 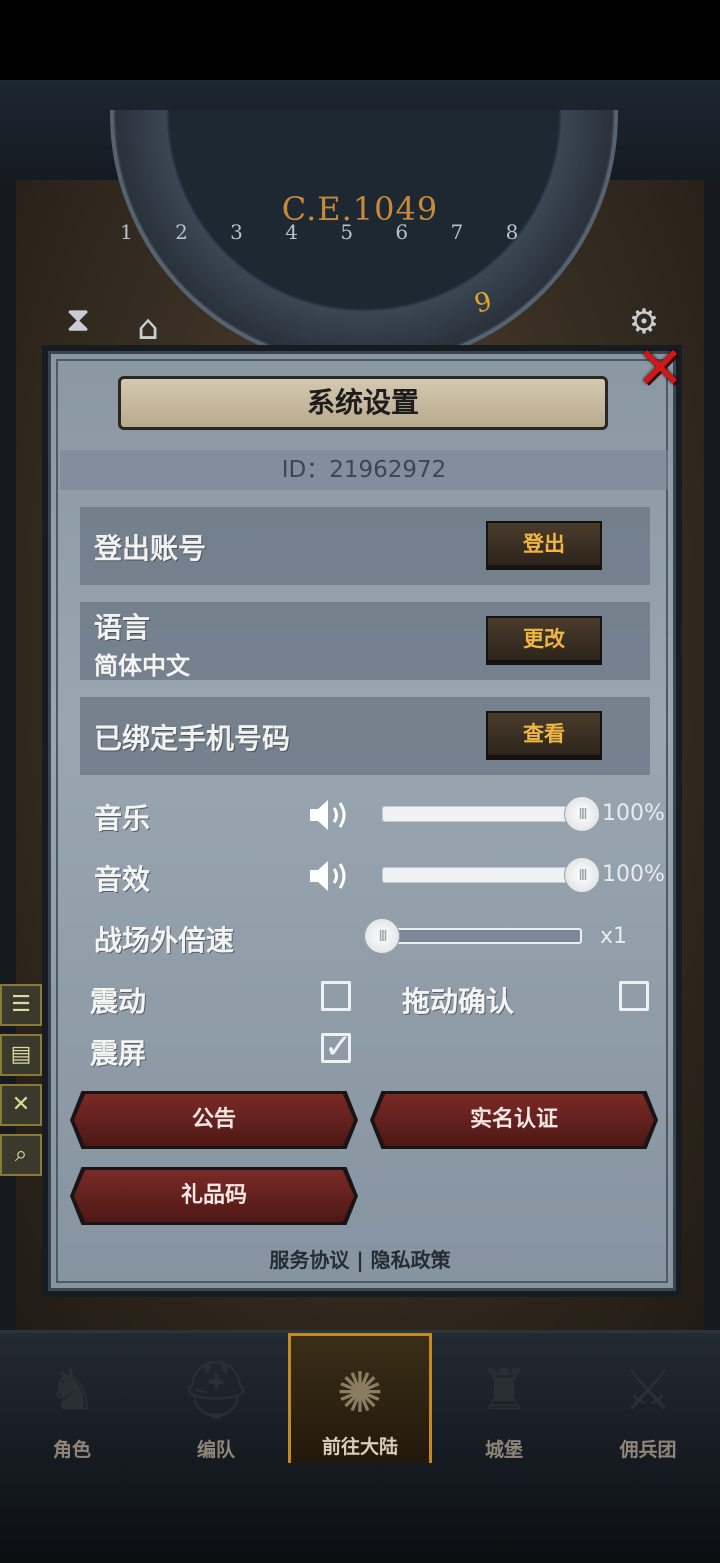 What do you see at coordinates (21, 1155) in the screenshot?
I see `search-icon: ⌕` at bounding box center [21, 1155].